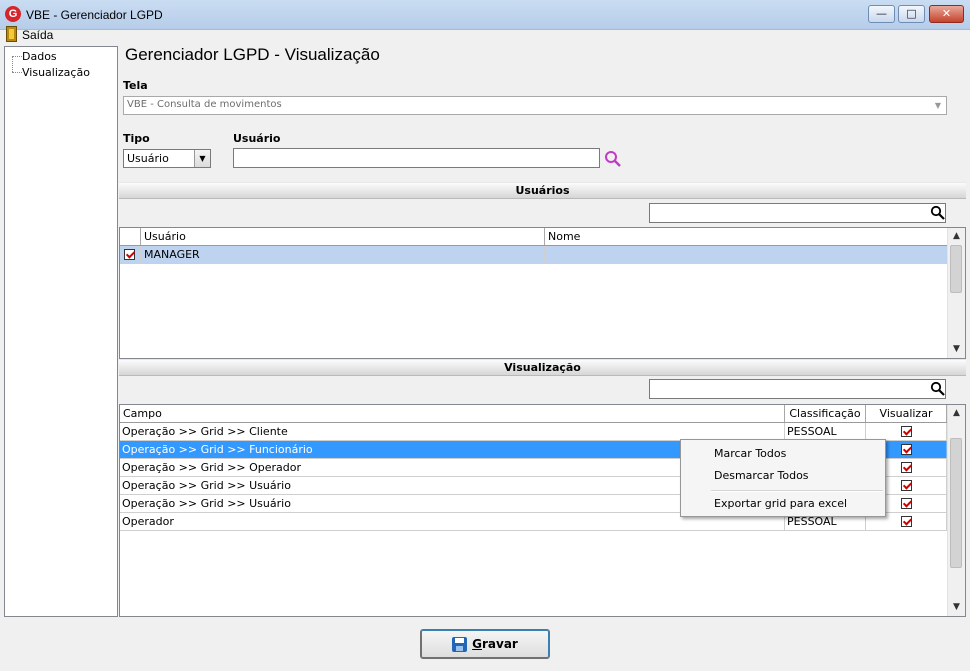  I want to click on tipo-select: Usuário ▼, so click(167, 158).